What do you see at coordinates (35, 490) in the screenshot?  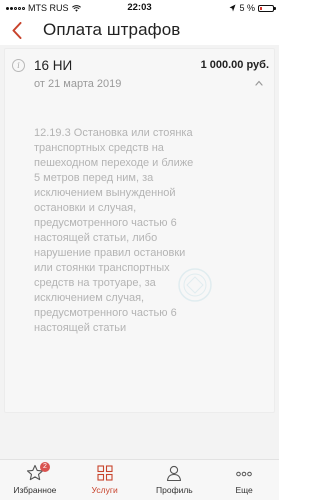 I see `tab-label: Избранное` at bounding box center [35, 490].